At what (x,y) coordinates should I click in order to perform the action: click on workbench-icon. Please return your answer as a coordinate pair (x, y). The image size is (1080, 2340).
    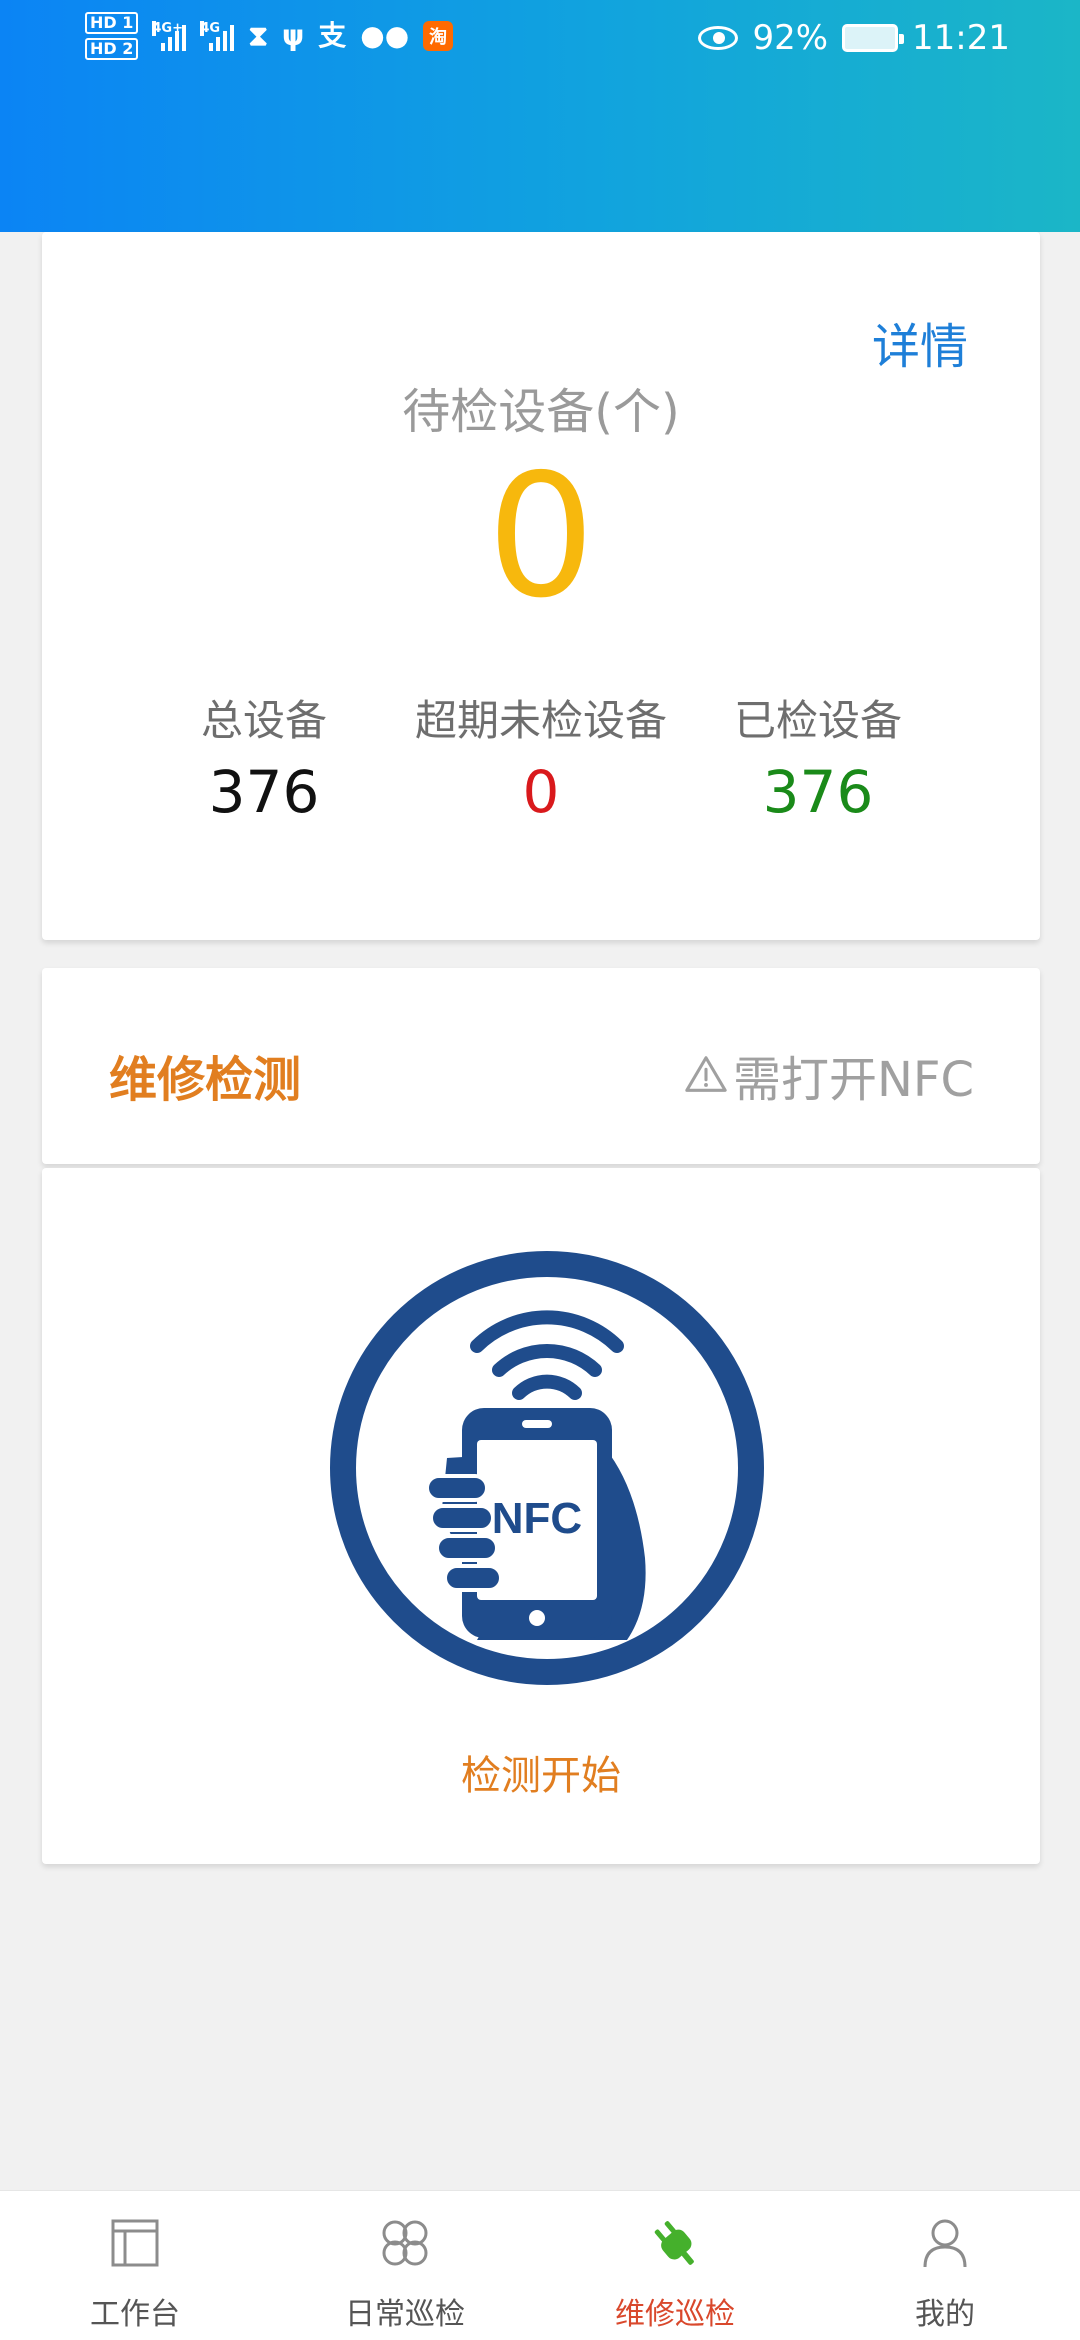
    Looking at the image, I should click on (135, 2243).